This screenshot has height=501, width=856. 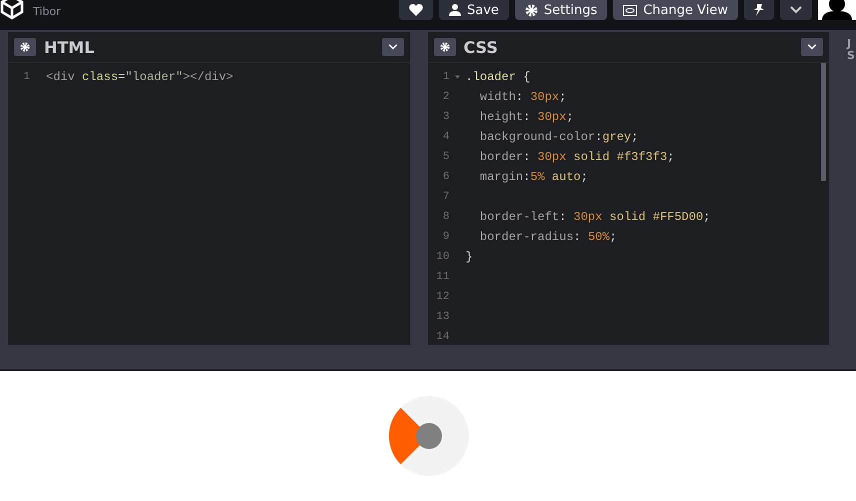 I want to click on code-line: margin:5% auto;, so click(x=533, y=177).